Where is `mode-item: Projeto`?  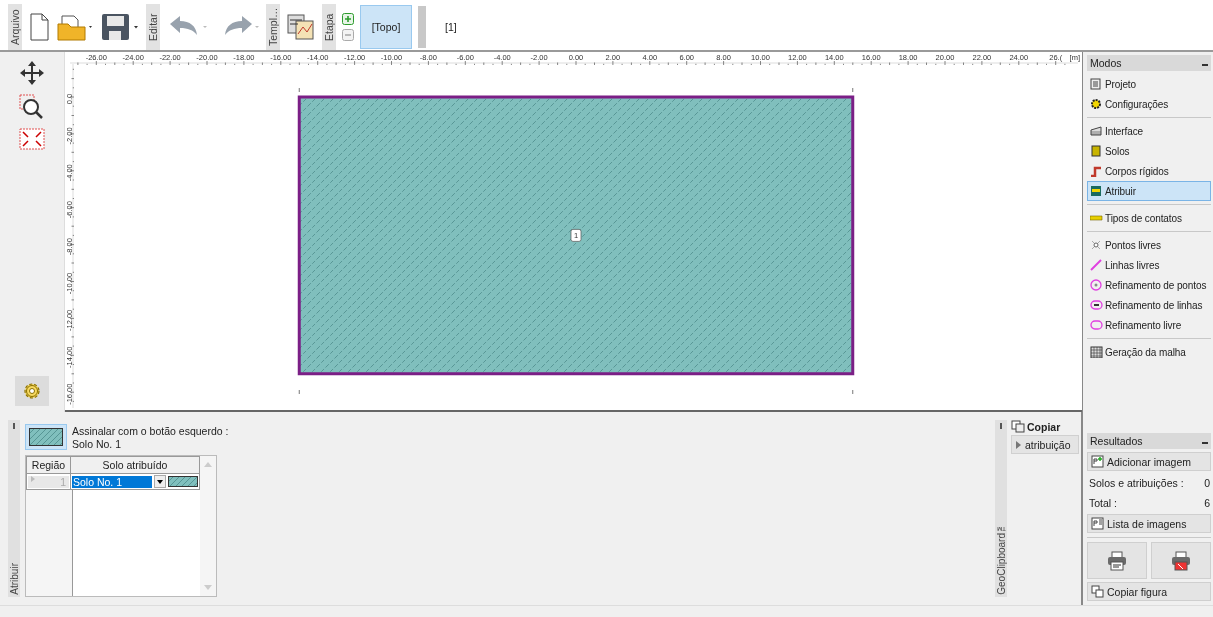
mode-item: Projeto is located at coordinates (1149, 84).